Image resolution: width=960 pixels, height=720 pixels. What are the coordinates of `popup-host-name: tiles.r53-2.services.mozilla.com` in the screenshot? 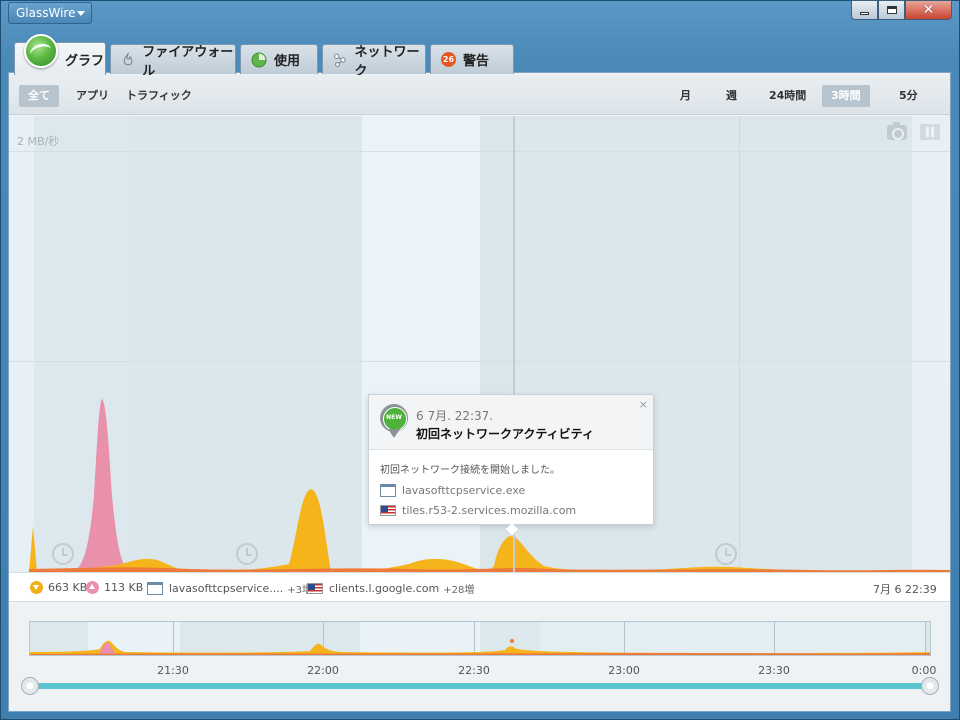 It's located at (489, 510).